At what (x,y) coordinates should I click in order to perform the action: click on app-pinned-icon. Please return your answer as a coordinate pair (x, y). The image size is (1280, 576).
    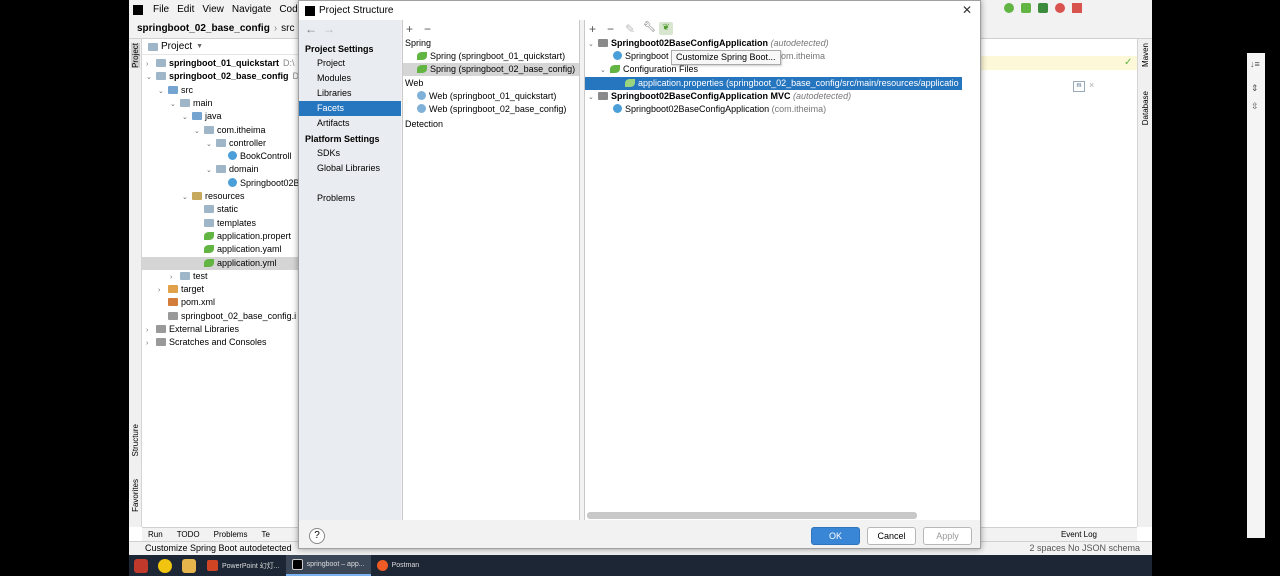
    Looking at the image, I should click on (141, 565).